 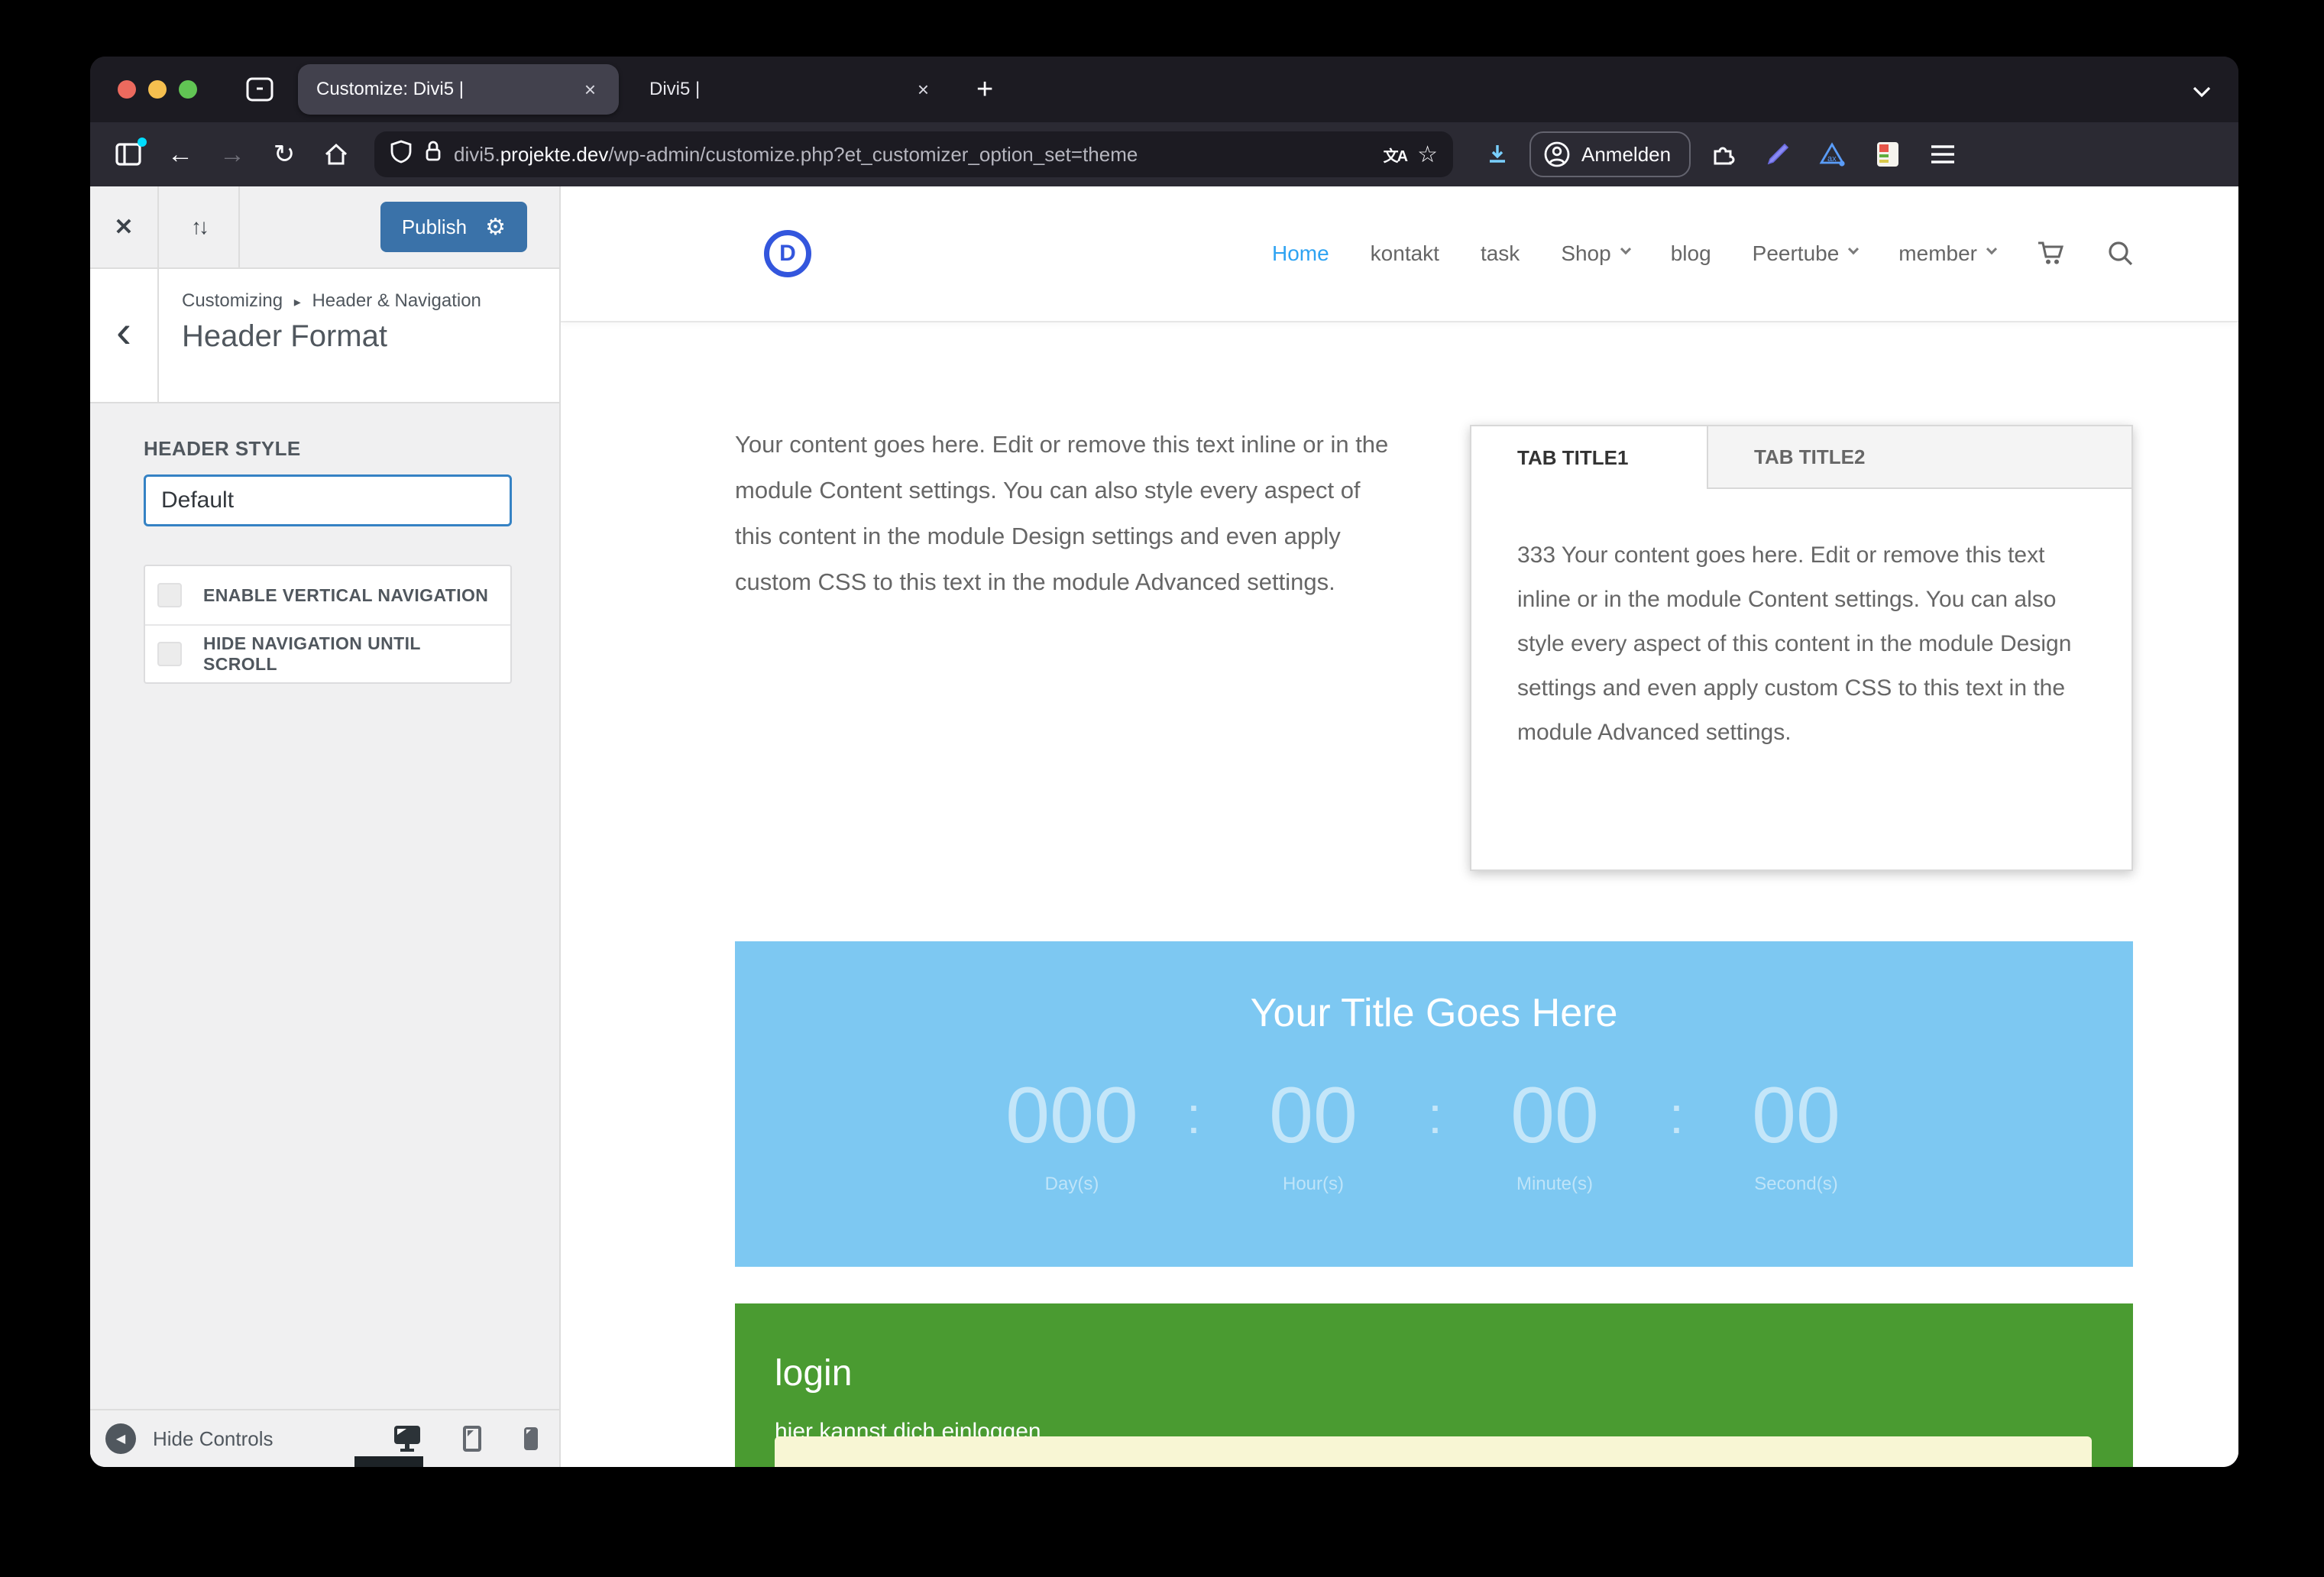 I want to click on svg-text: ax, so click(x=1832, y=159).